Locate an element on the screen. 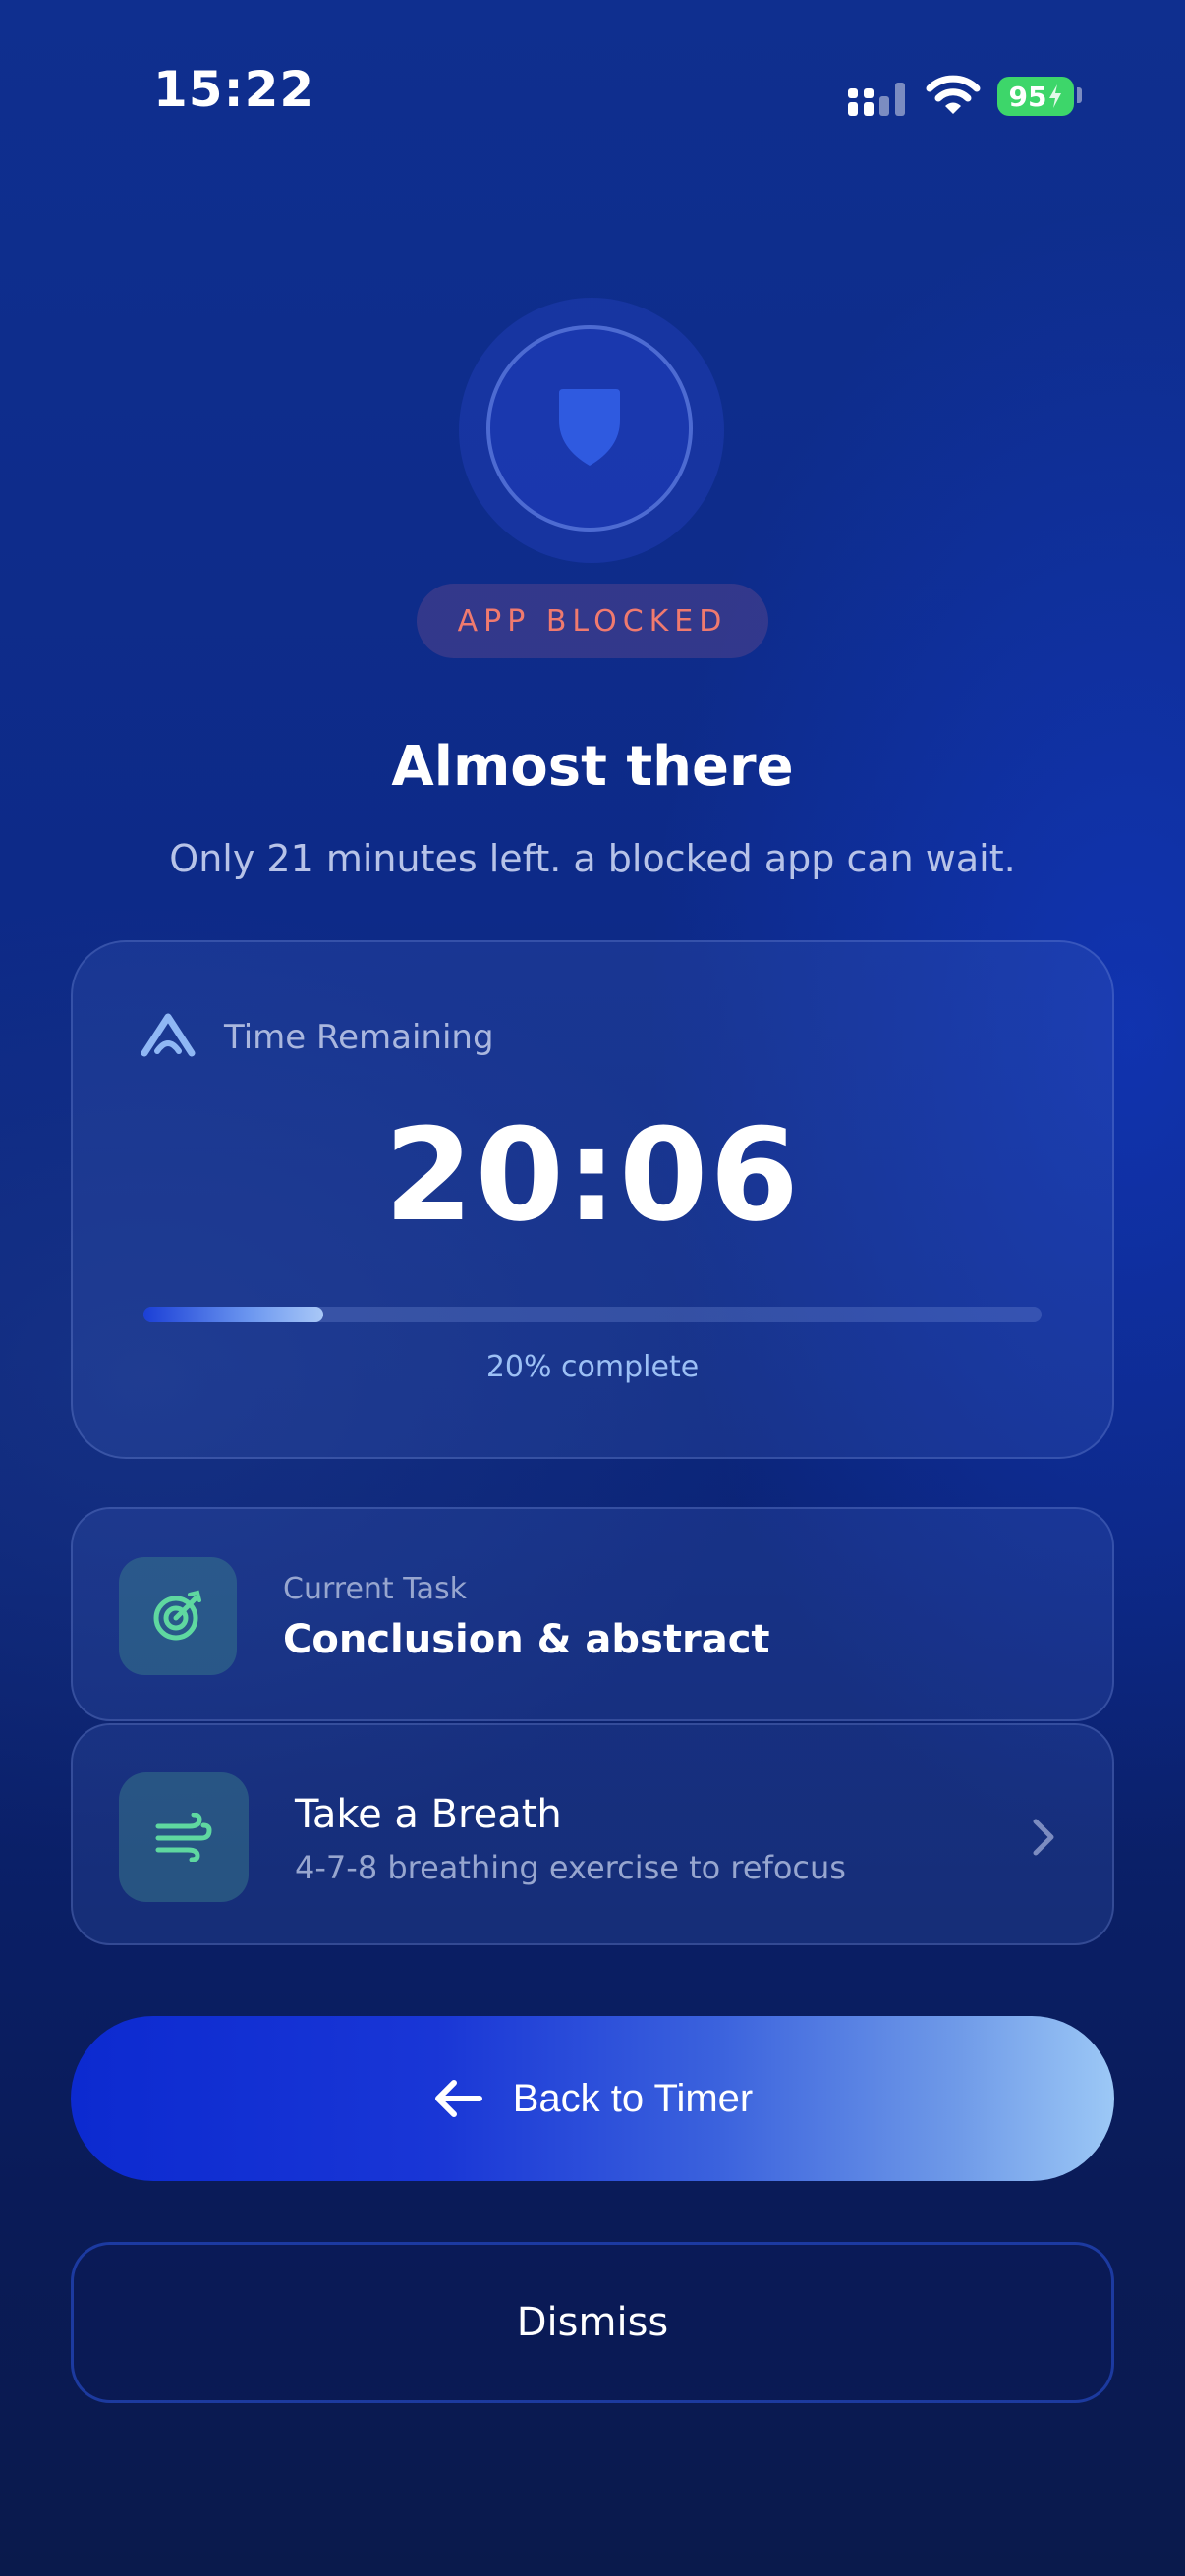  signal-icon is located at coordinates (877, 99).